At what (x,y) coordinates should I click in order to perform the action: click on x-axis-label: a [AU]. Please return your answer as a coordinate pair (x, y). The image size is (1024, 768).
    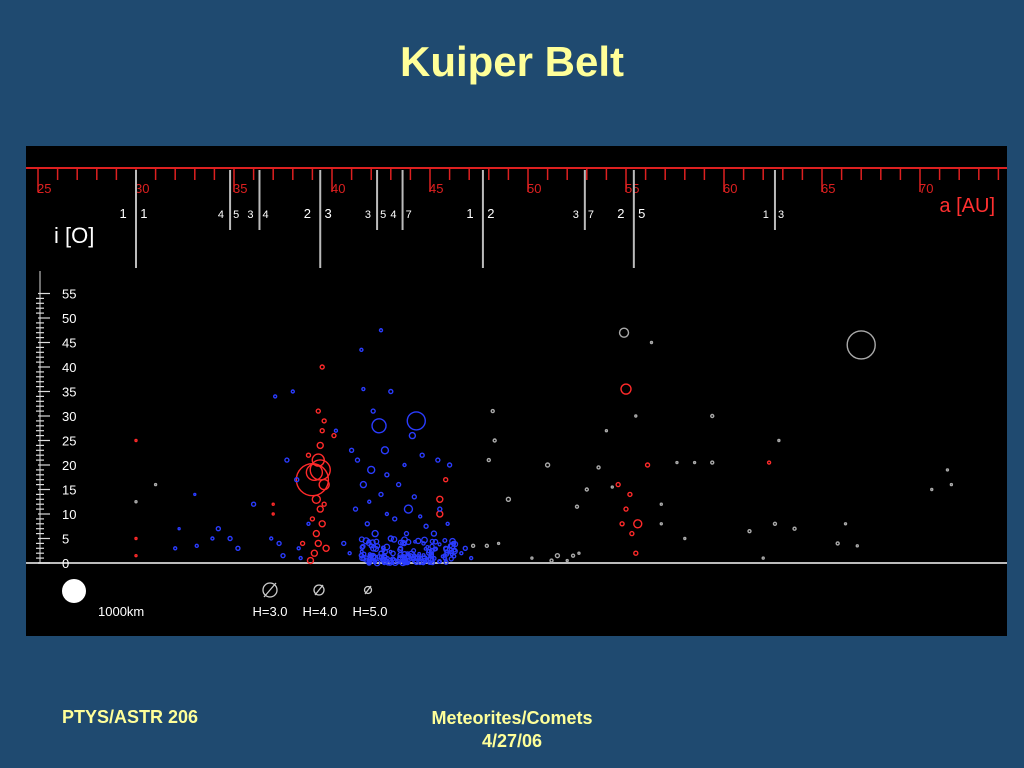
    Looking at the image, I should click on (967, 206).